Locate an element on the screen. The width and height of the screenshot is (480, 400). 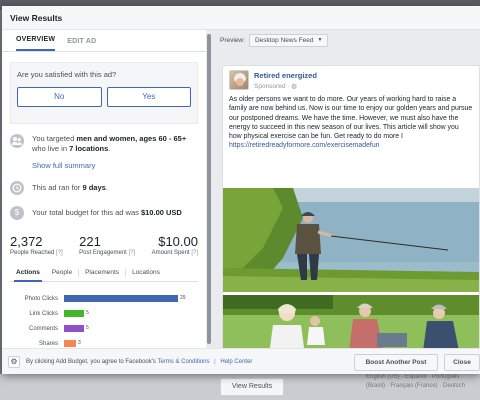
people-reached-value: 2,372 is located at coordinates (26, 241).